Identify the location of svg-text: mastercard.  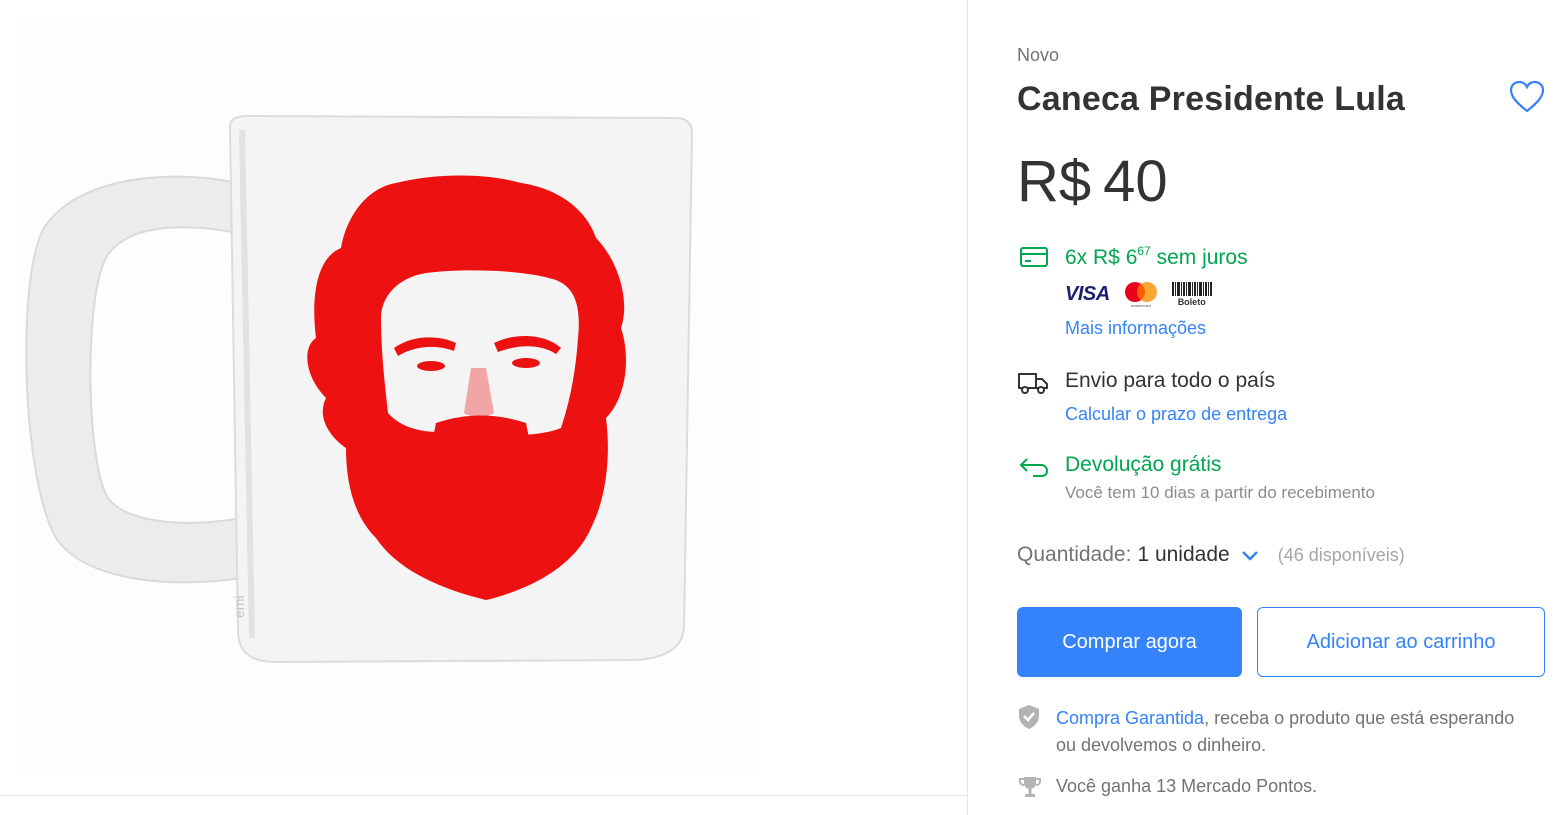
(1141, 305).